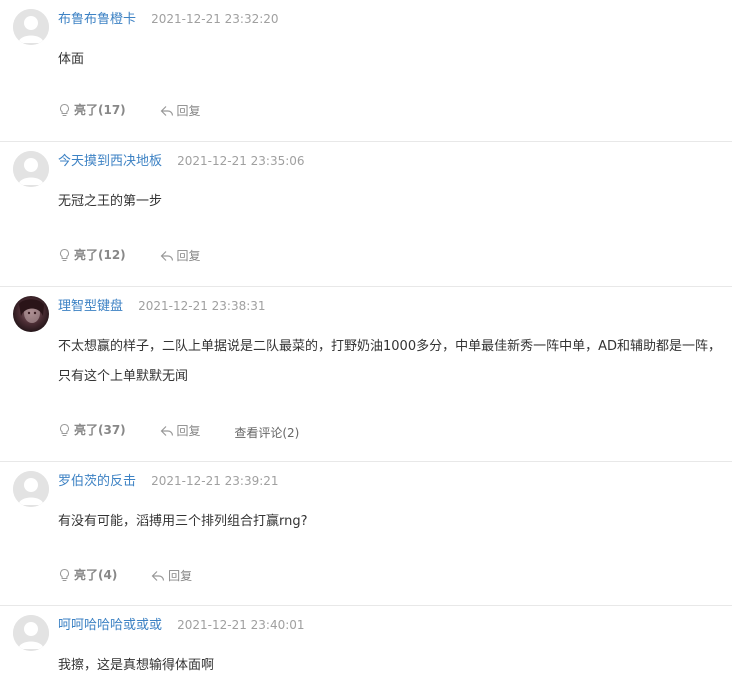  I want to click on username-link: 呵呵哈哈哈或或或, so click(110, 625).